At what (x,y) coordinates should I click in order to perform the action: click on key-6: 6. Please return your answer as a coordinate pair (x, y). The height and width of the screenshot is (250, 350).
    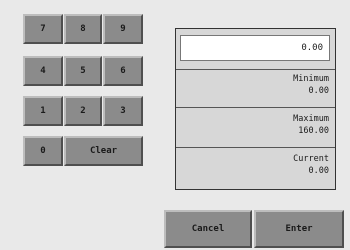
    Looking at the image, I should click on (123, 71).